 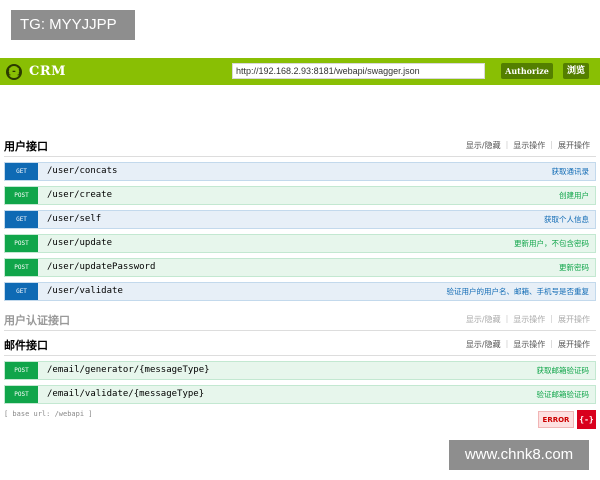 What do you see at coordinates (37, 320) in the screenshot?
I see `section-title: 用户认证接口` at bounding box center [37, 320].